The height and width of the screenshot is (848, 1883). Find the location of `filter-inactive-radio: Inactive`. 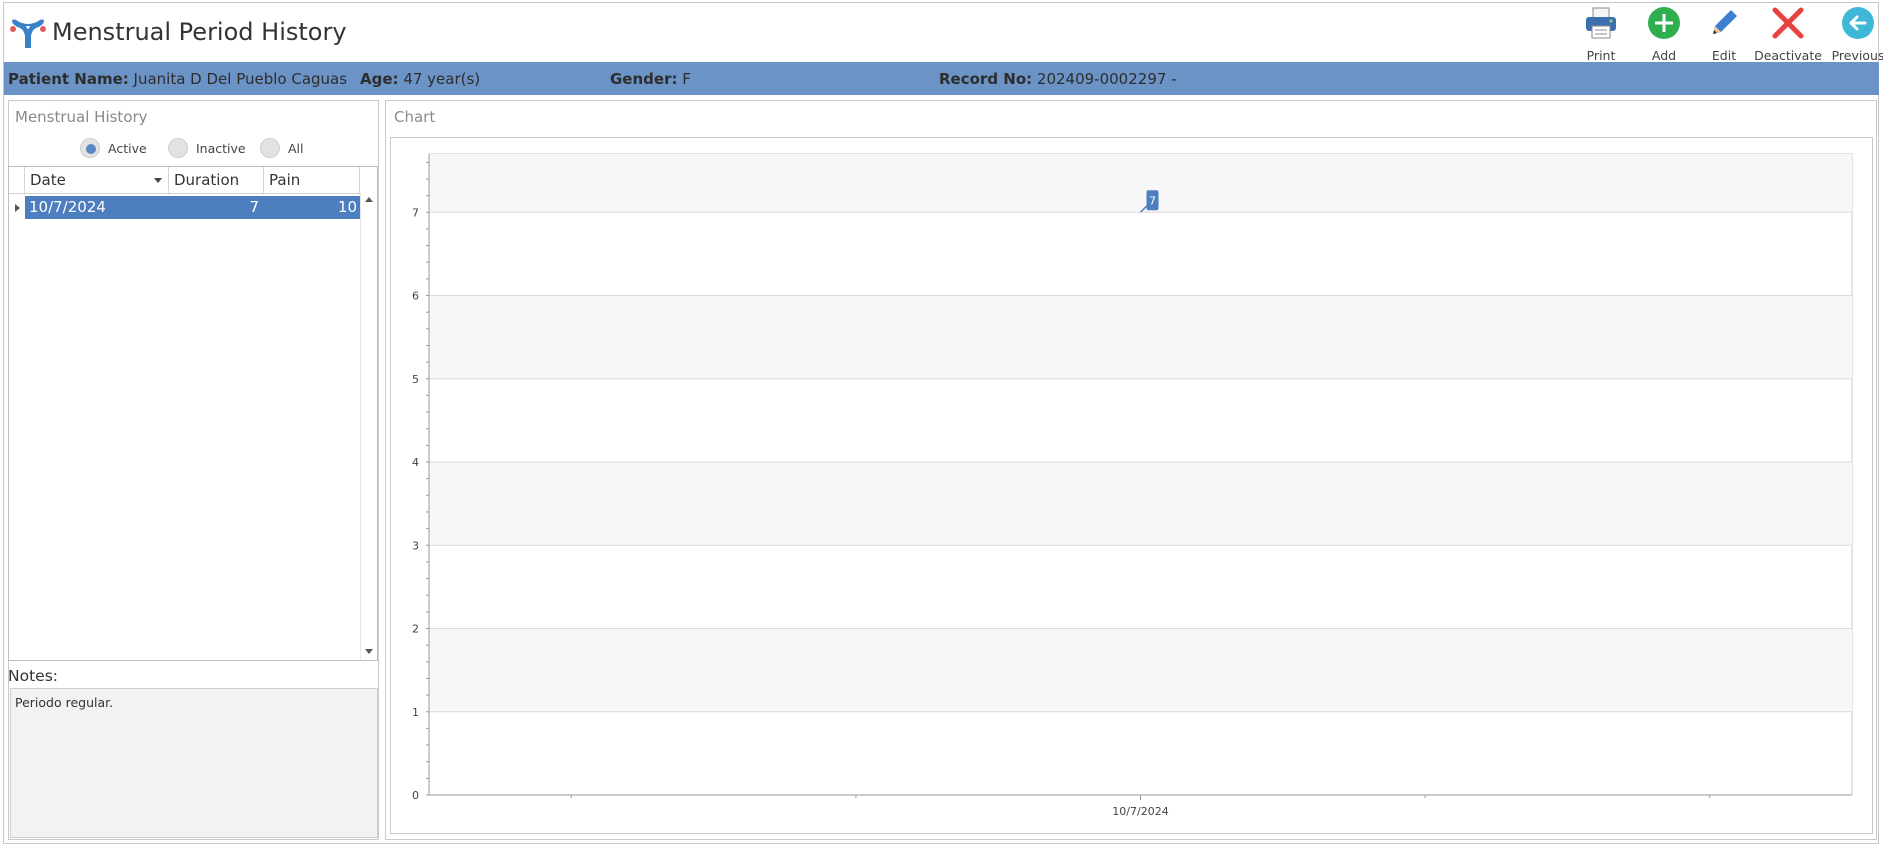

filter-inactive-radio: Inactive is located at coordinates (207, 148).